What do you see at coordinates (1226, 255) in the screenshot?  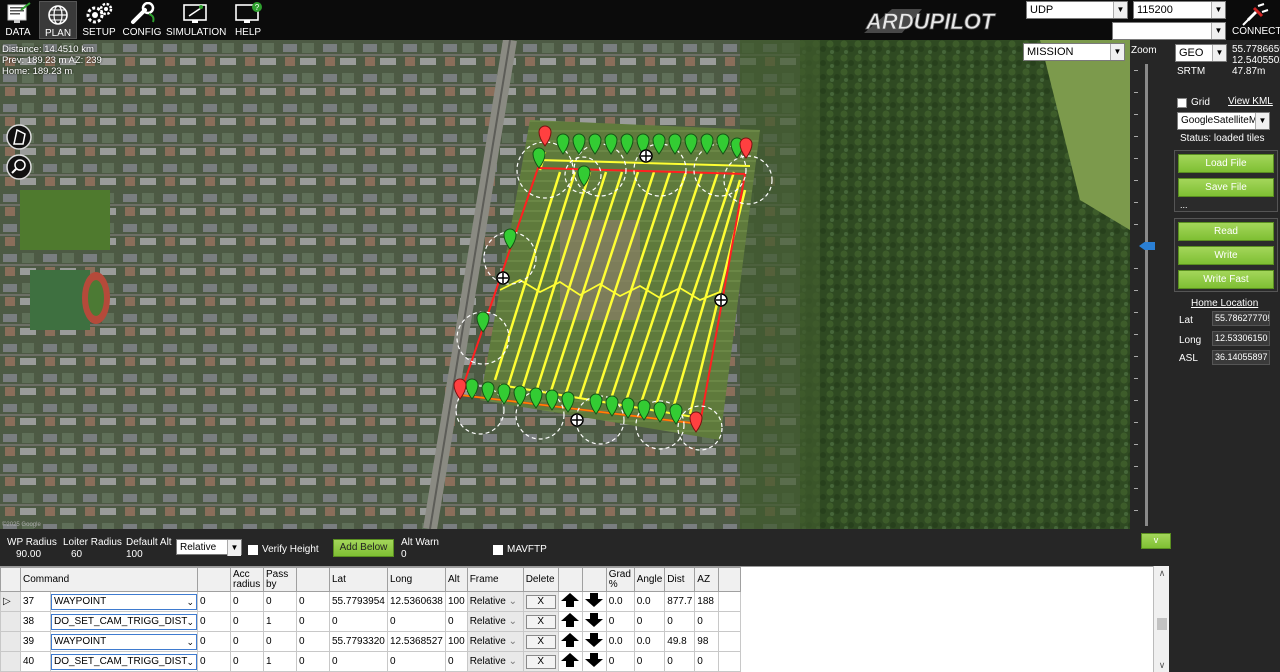 I see `write-button: Write` at bounding box center [1226, 255].